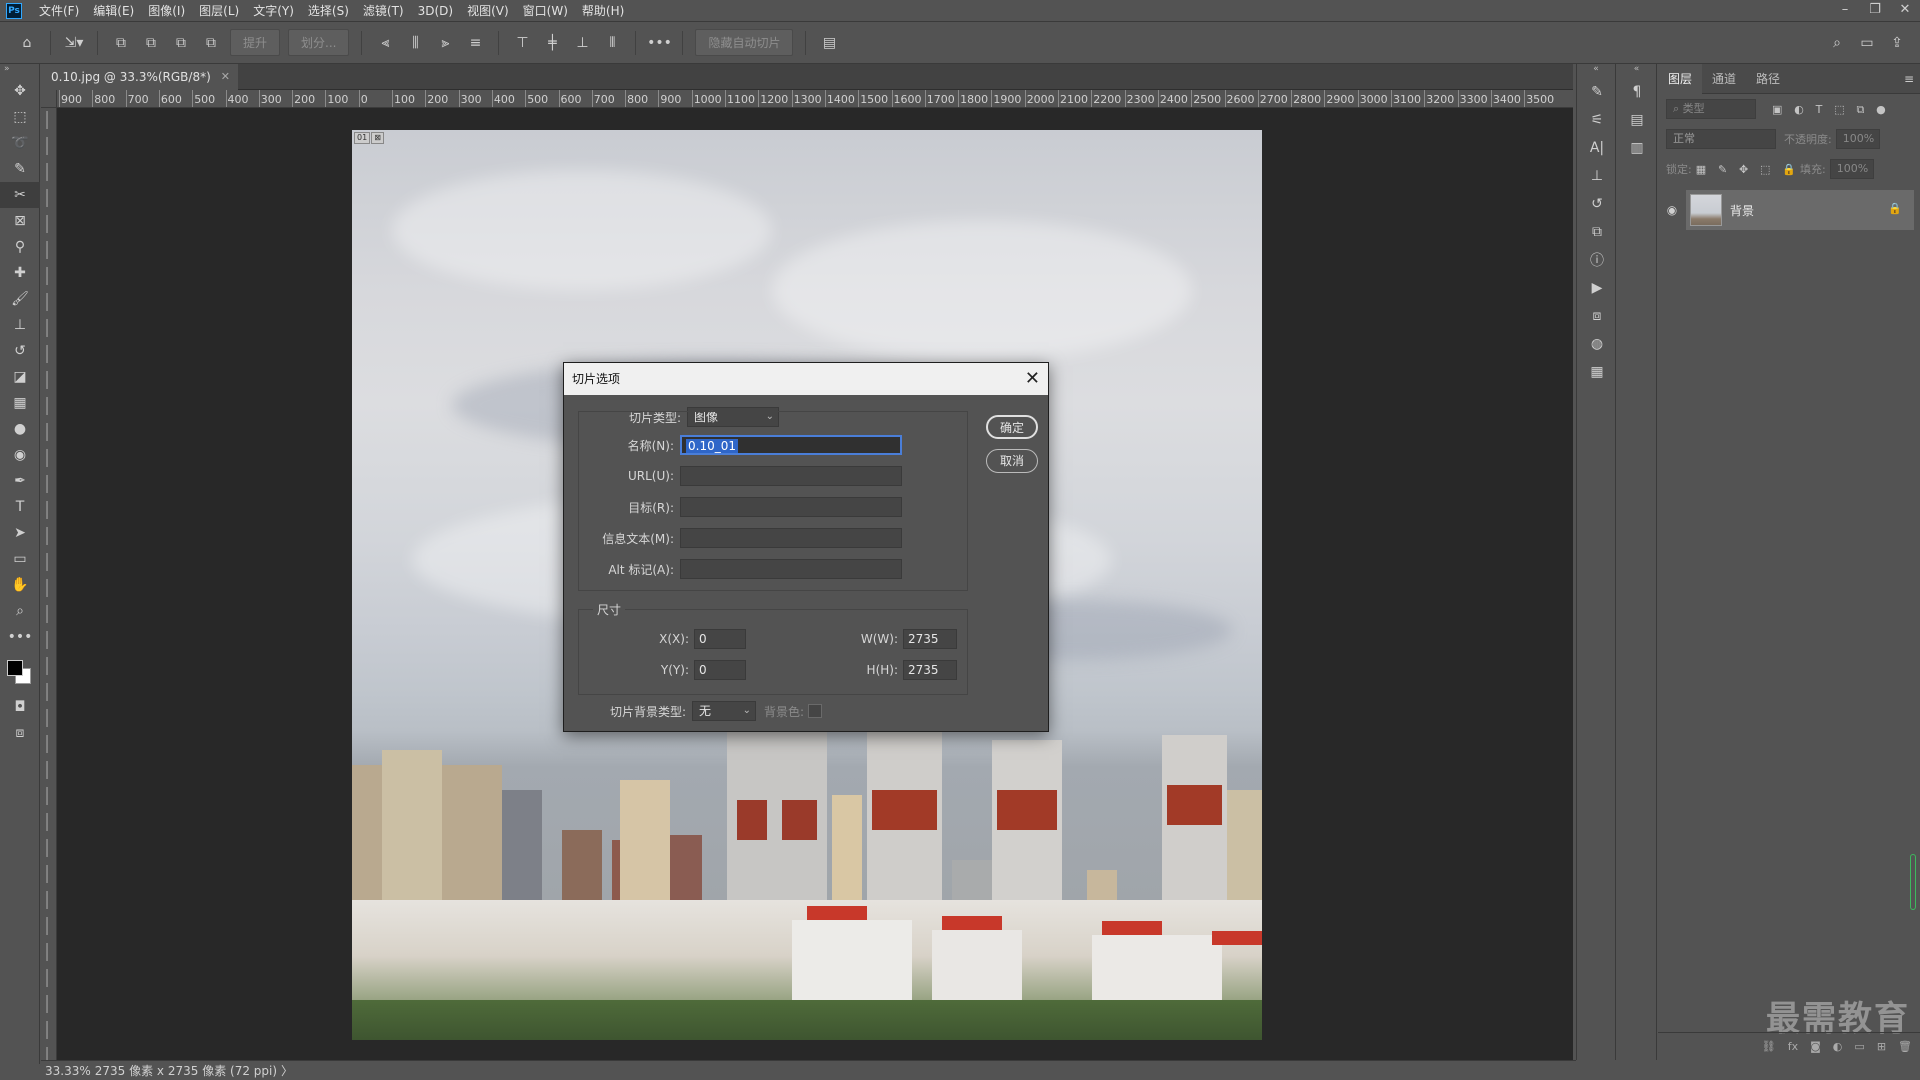 Image resolution: width=1920 pixels, height=1080 pixels. What do you see at coordinates (1769, 1046) in the screenshot?
I see `link-icon: ⛓` at bounding box center [1769, 1046].